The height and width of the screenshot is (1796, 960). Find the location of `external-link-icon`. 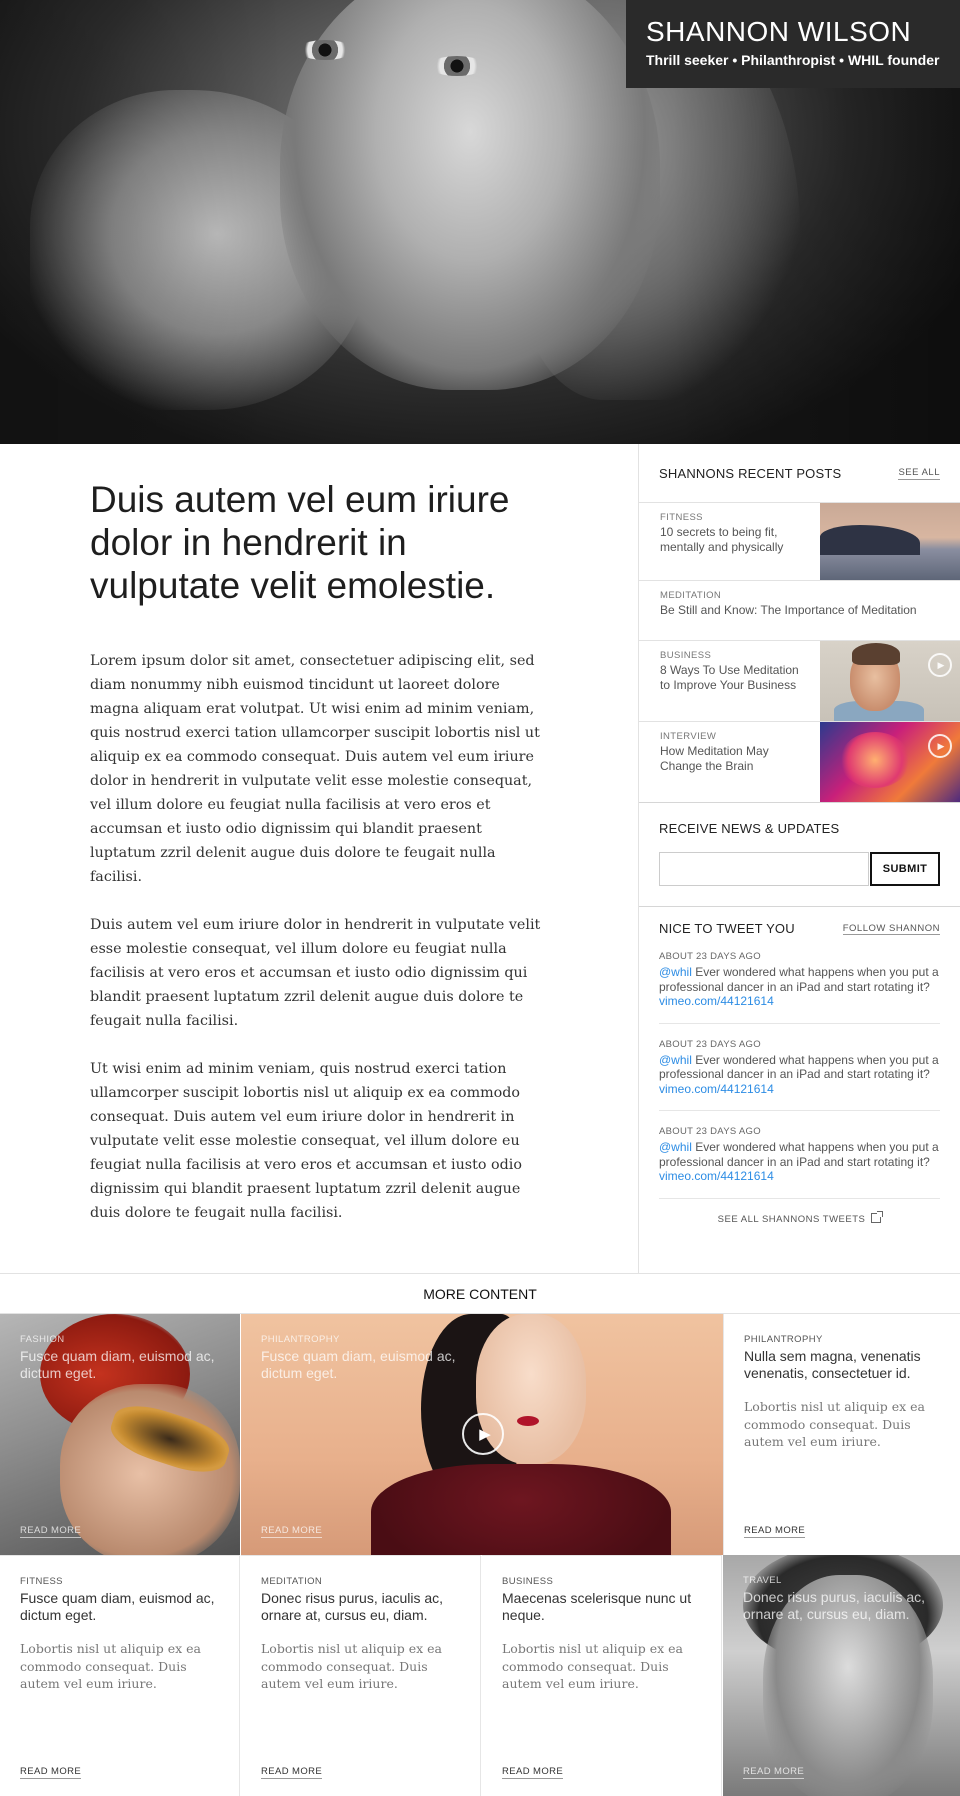

external-link-icon is located at coordinates (877, 1216).